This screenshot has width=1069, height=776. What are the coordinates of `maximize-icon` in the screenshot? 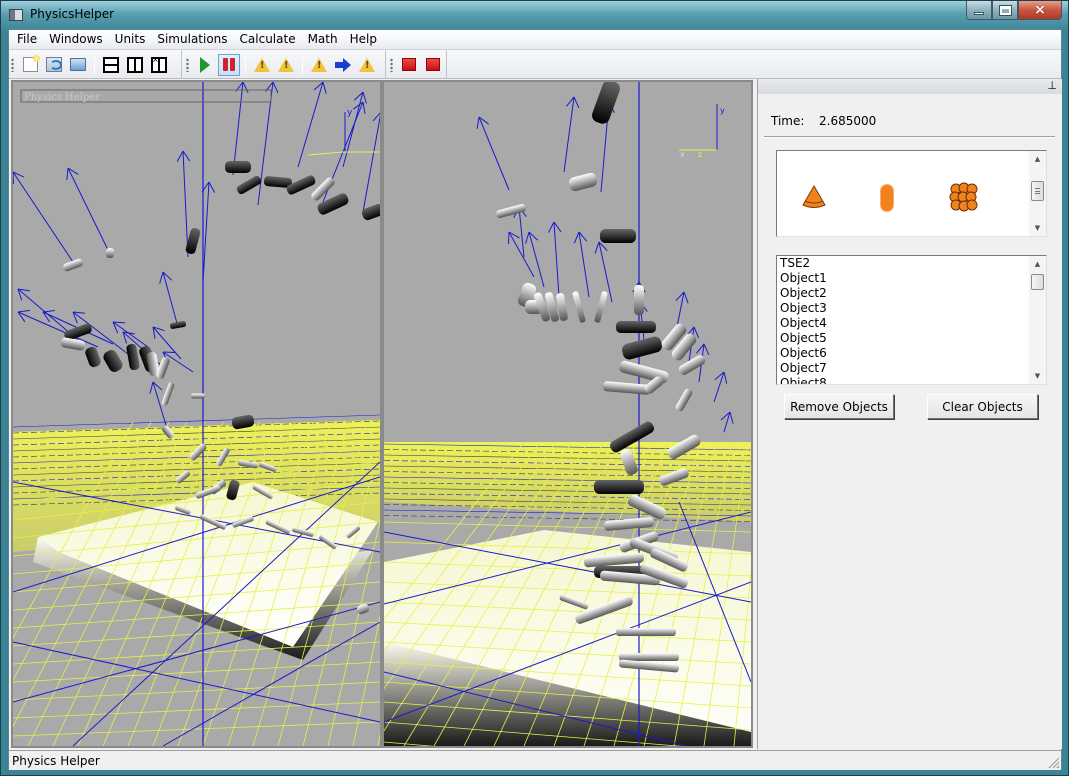 It's located at (1005, 10).